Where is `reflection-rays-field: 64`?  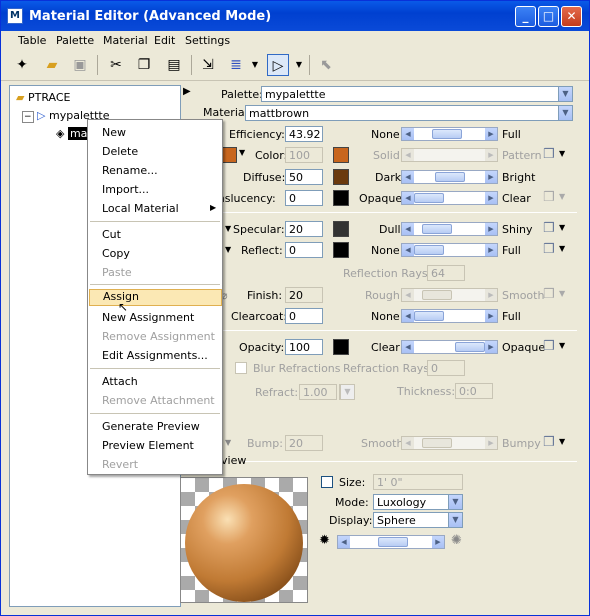
reflection-rays-field: 64 is located at coordinates (446, 273).